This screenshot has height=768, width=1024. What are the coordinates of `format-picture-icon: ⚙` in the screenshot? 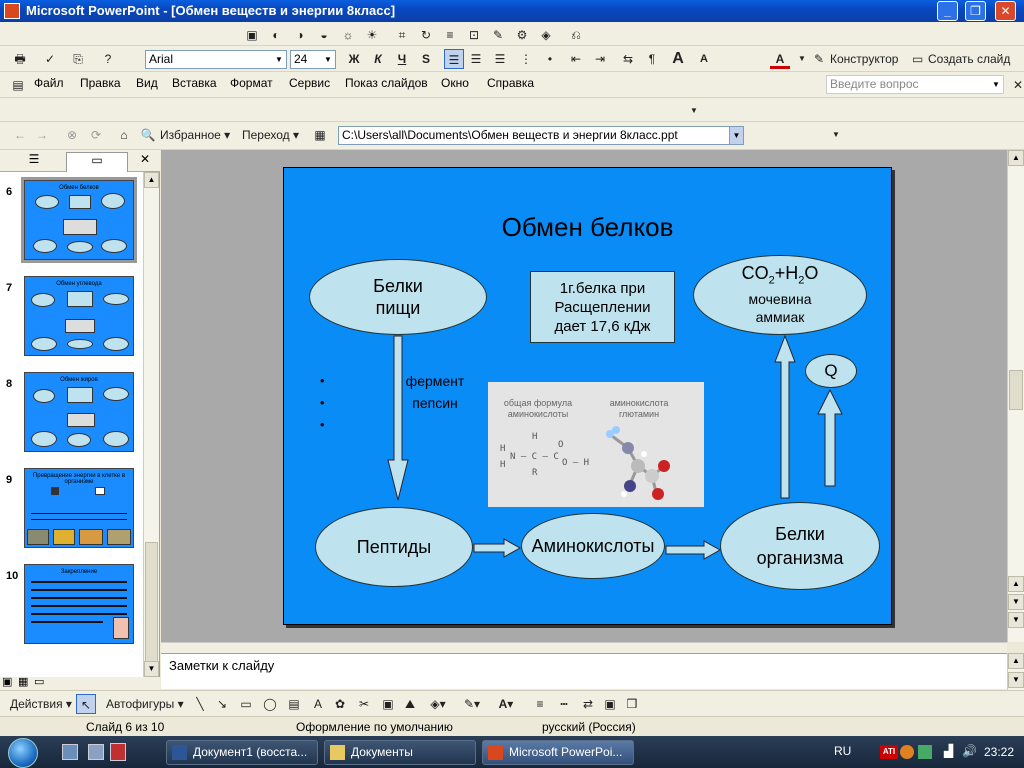 It's located at (522, 35).